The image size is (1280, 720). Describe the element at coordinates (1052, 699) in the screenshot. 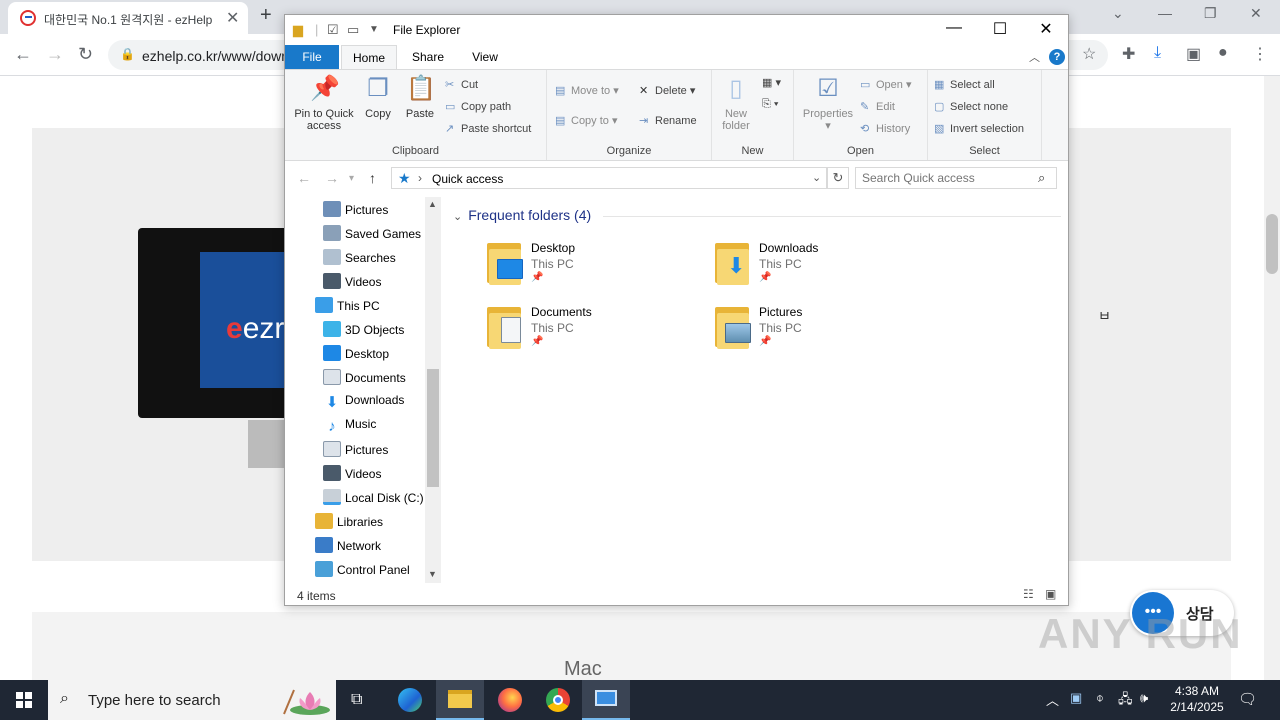

I see `show-hidden-icons-chevron-icon: ︿` at that location.